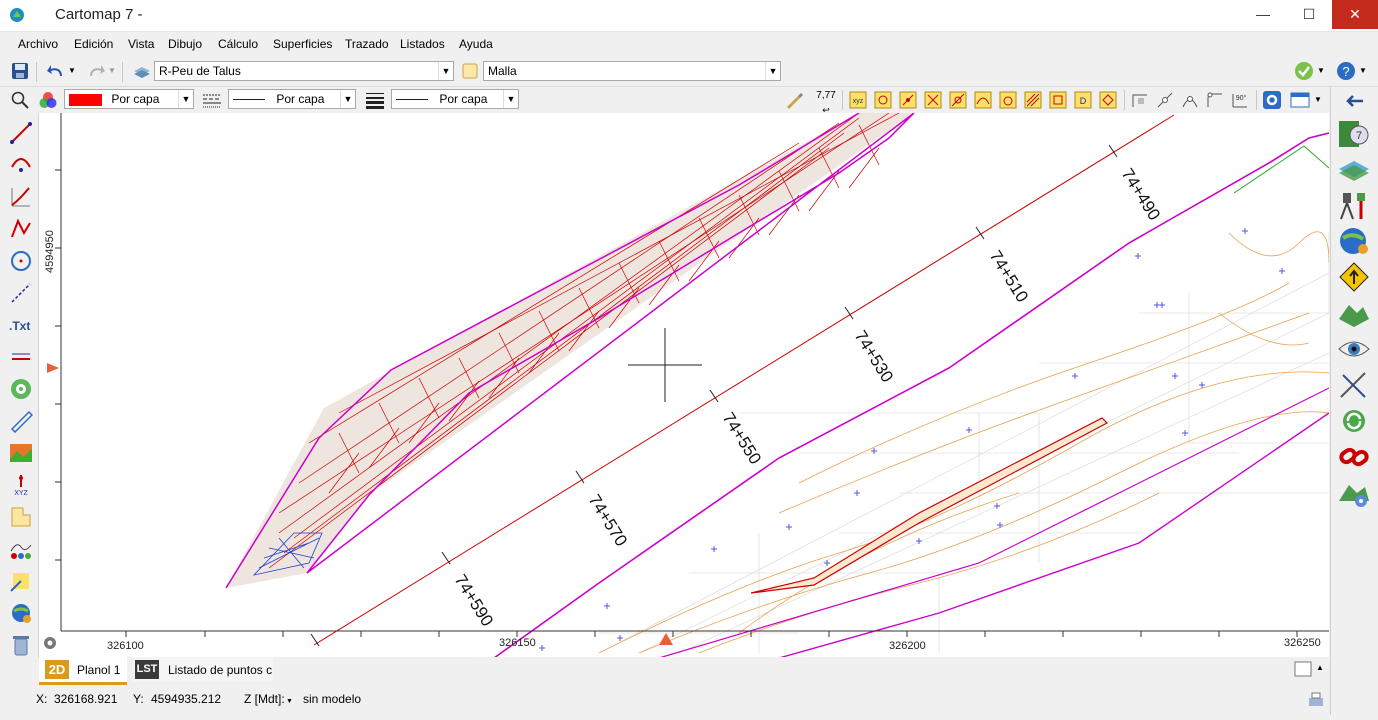  Describe the element at coordinates (1083, 100) in the screenshot. I see `snap-center-icon: D` at that location.